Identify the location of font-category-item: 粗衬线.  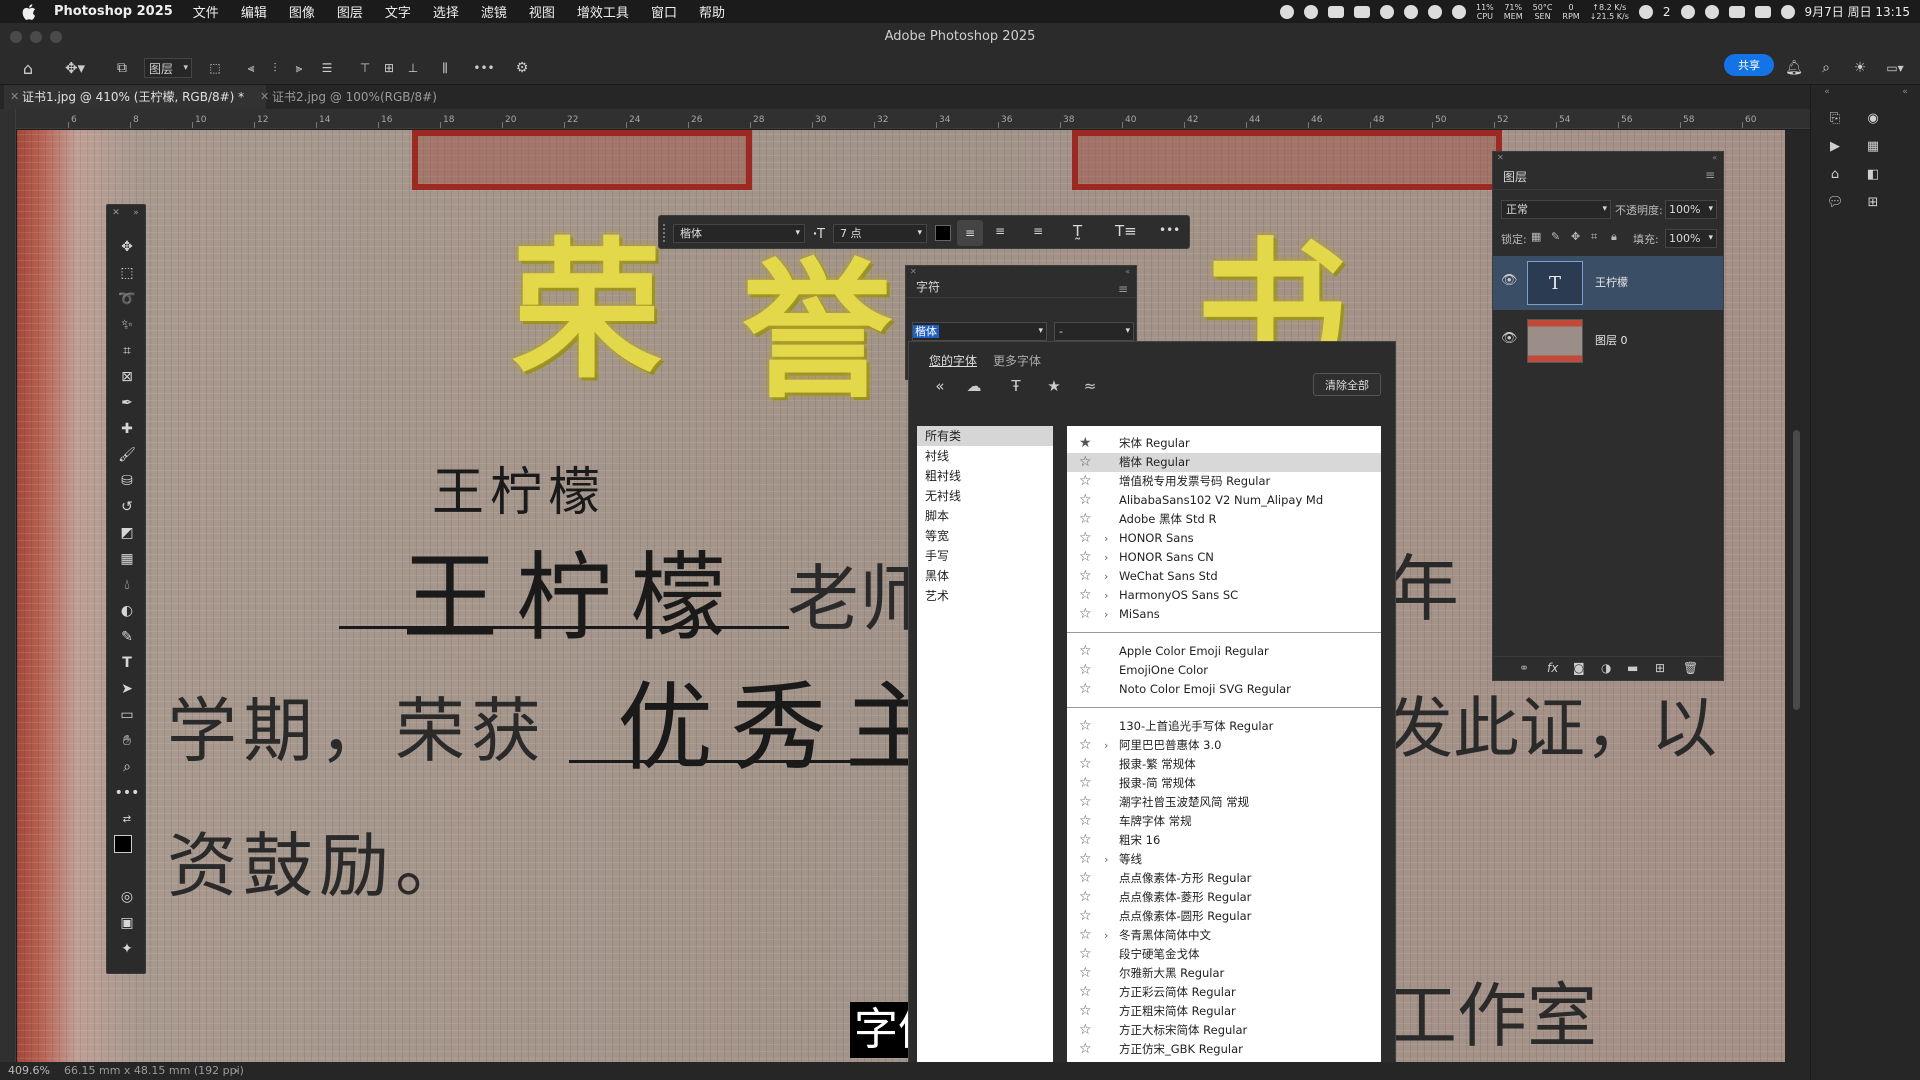
(985, 476).